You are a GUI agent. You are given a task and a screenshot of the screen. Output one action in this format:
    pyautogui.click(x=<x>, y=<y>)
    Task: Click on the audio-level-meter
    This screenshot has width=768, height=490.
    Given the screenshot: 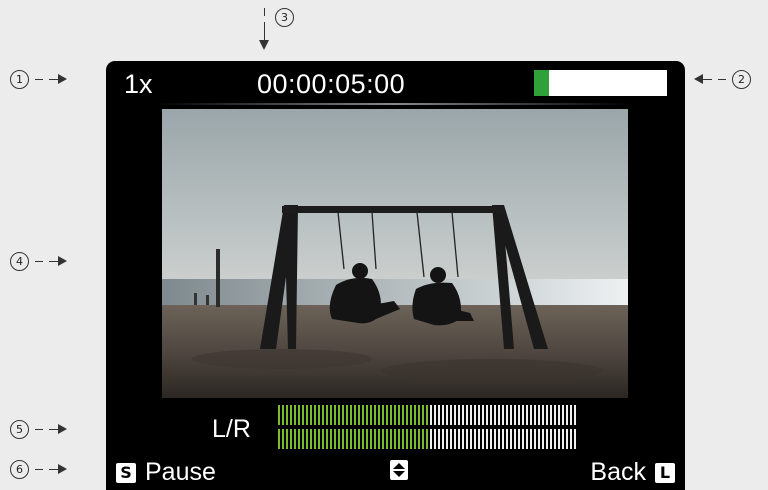 What is the action you would take?
    pyautogui.click(x=428, y=427)
    